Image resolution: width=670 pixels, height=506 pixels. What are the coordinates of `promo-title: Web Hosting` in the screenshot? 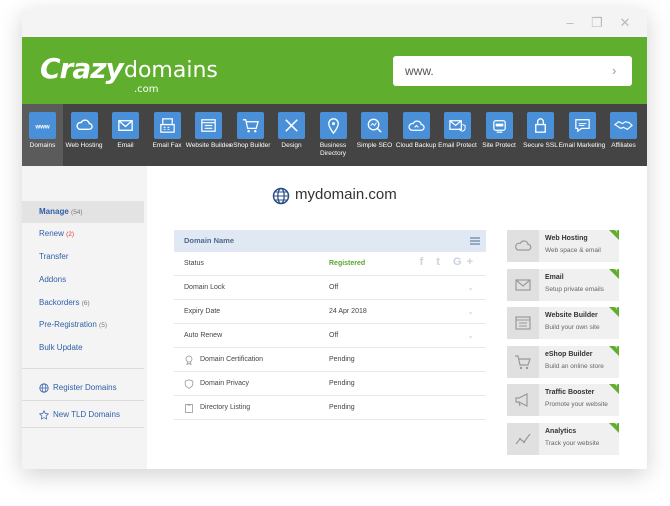 It's located at (566, 238).